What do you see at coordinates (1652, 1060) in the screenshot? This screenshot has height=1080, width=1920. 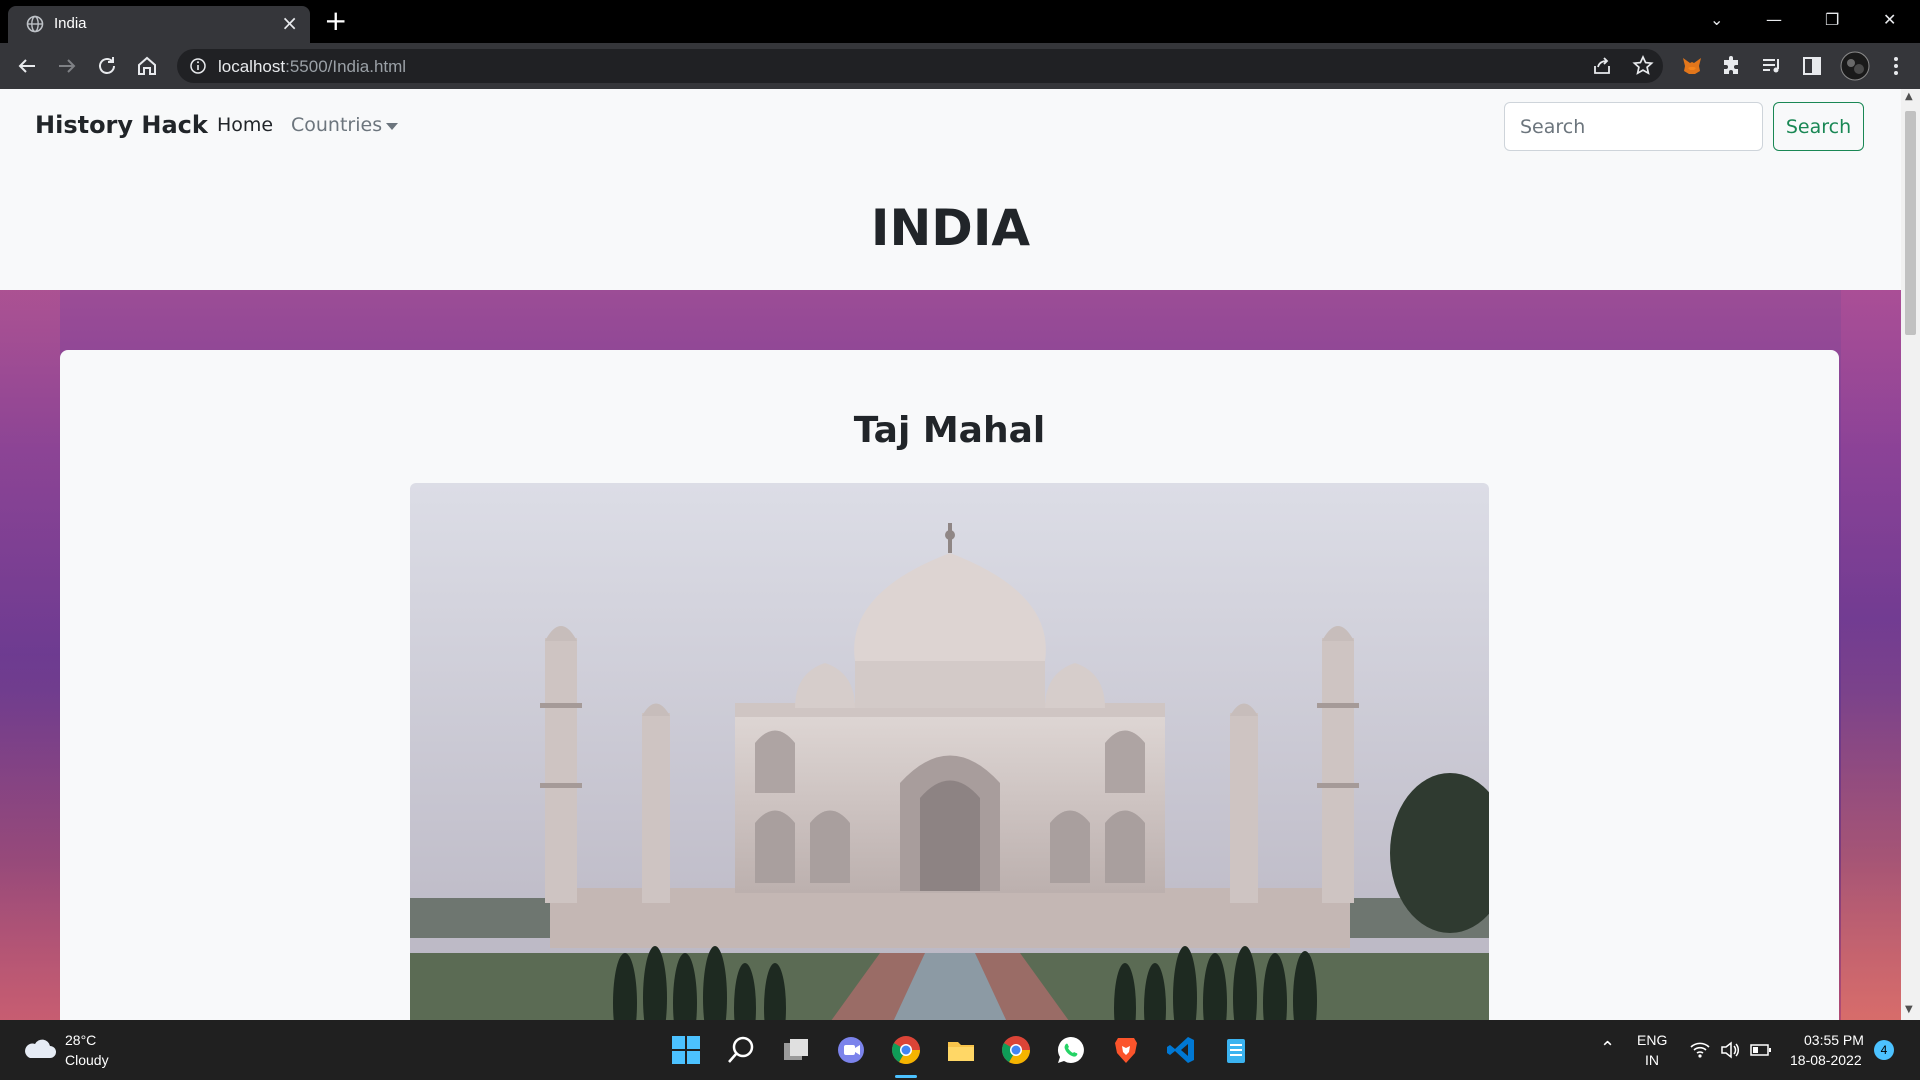 I see `input-region: IN` at bounding box center [1652, 1060].